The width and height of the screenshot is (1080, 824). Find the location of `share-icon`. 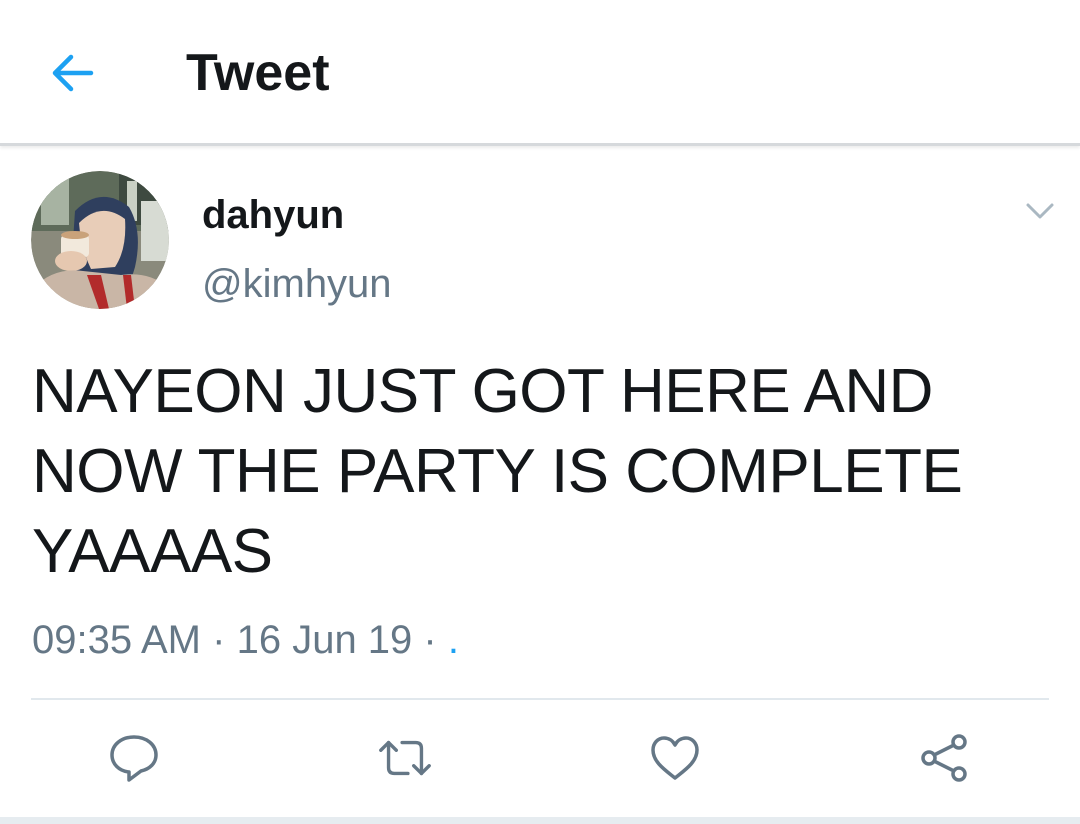

share-icon is located at coordinates (944, 758).